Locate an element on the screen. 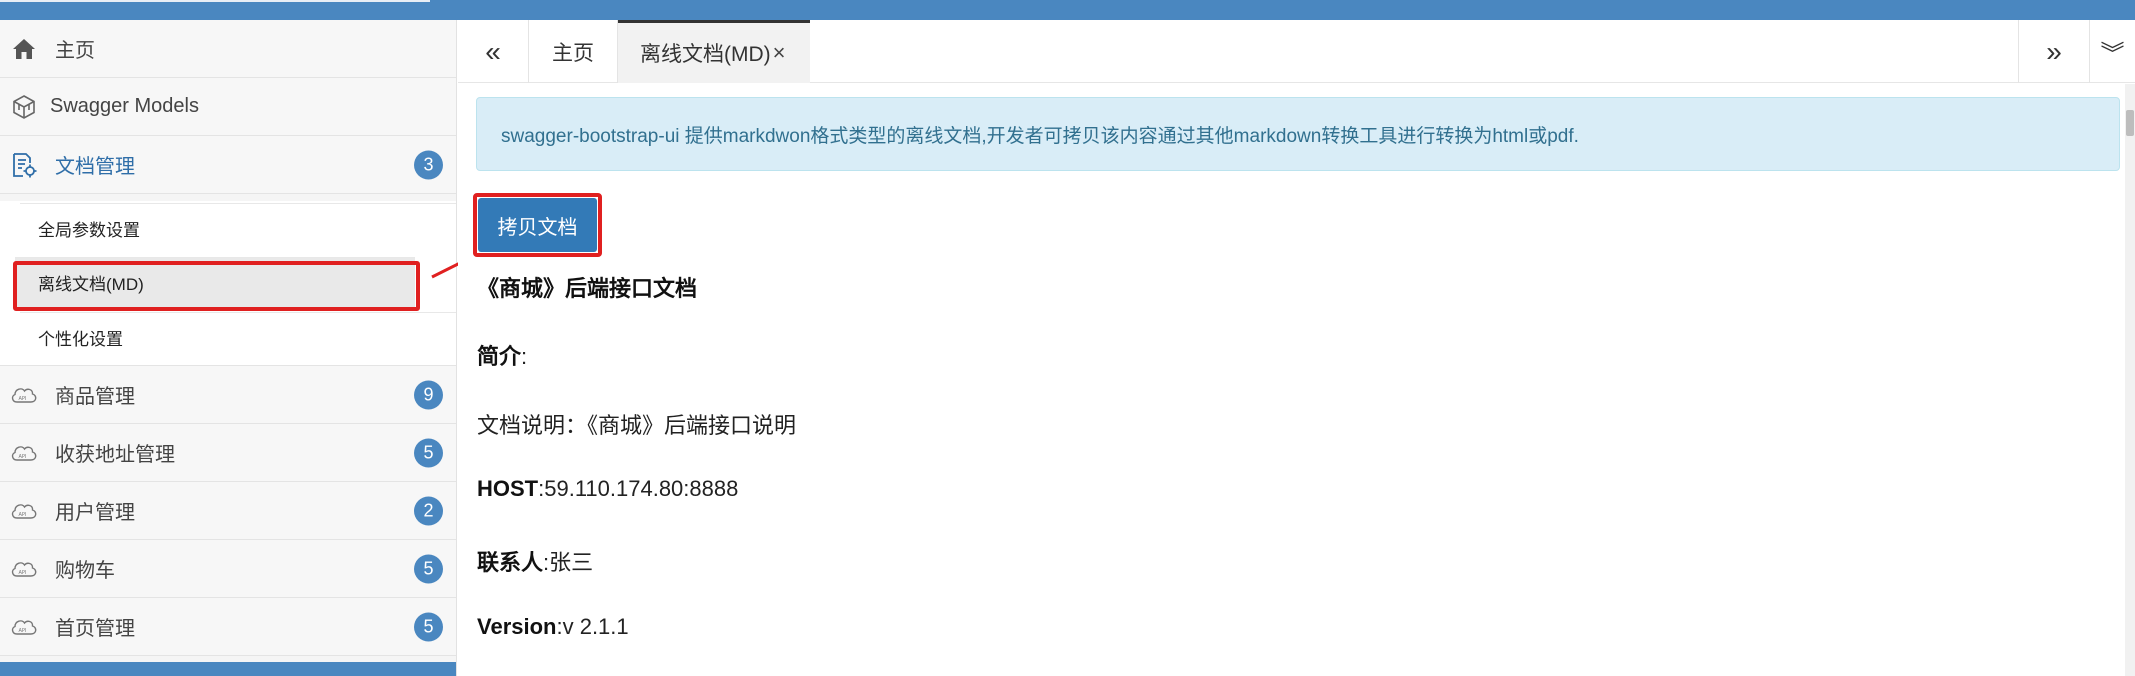  sidebar-footer-bar is located at coordinates (228, 669).